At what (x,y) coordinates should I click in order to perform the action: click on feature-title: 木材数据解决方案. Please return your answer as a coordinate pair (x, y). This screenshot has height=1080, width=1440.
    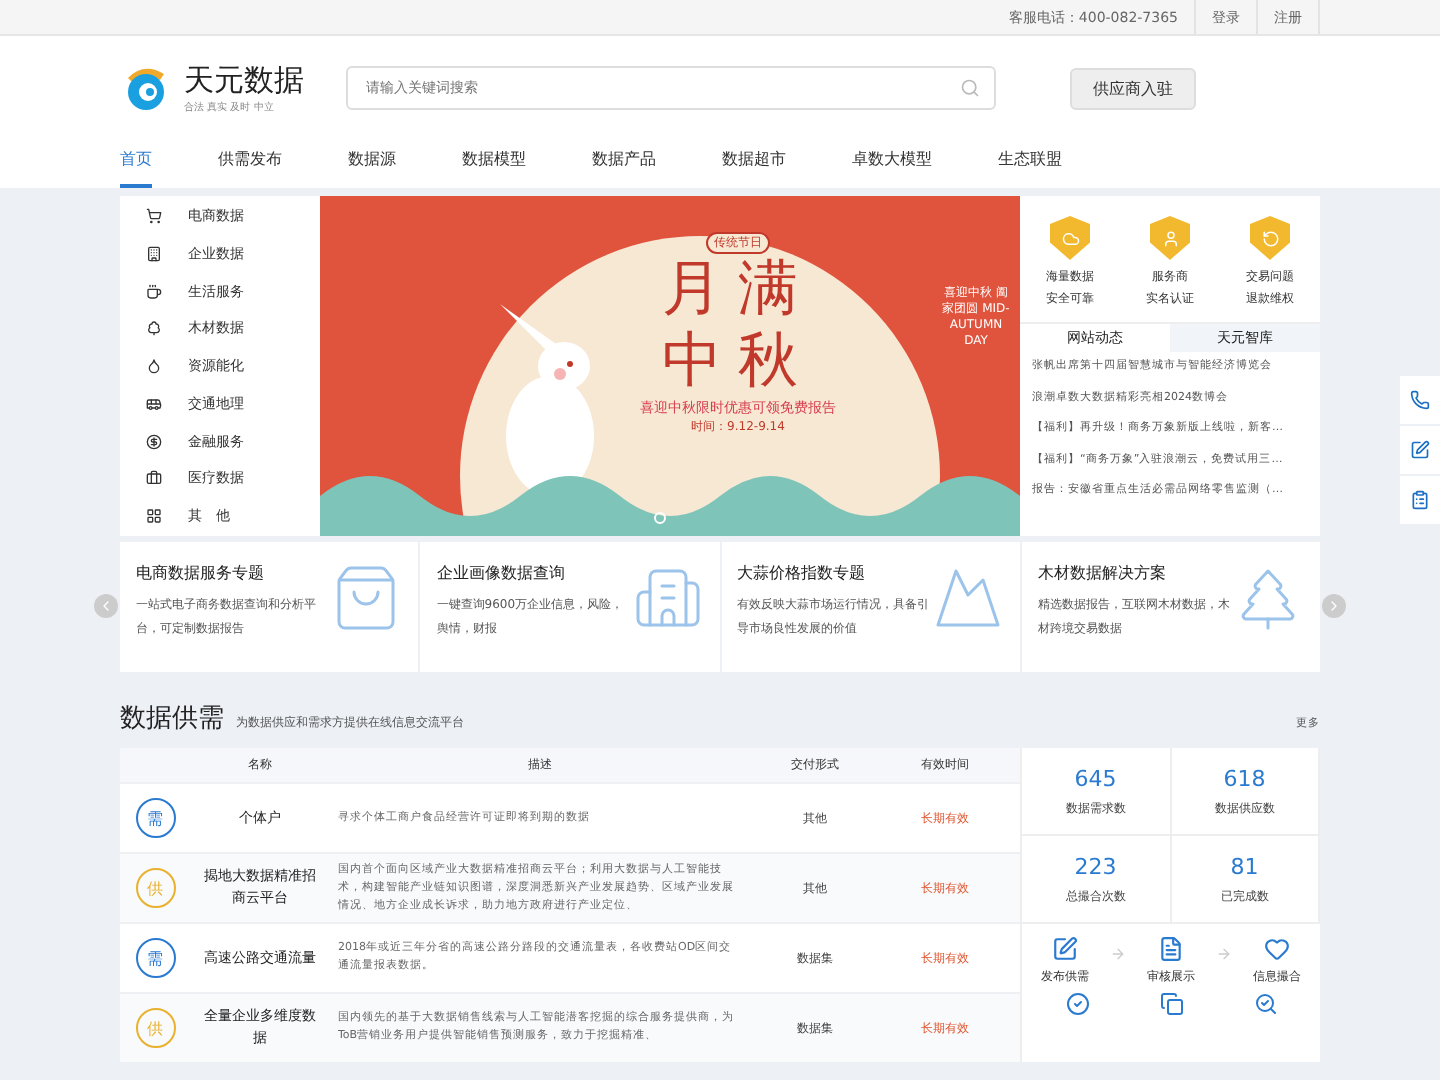
    Looking at the image, I should click on (1102, 573).